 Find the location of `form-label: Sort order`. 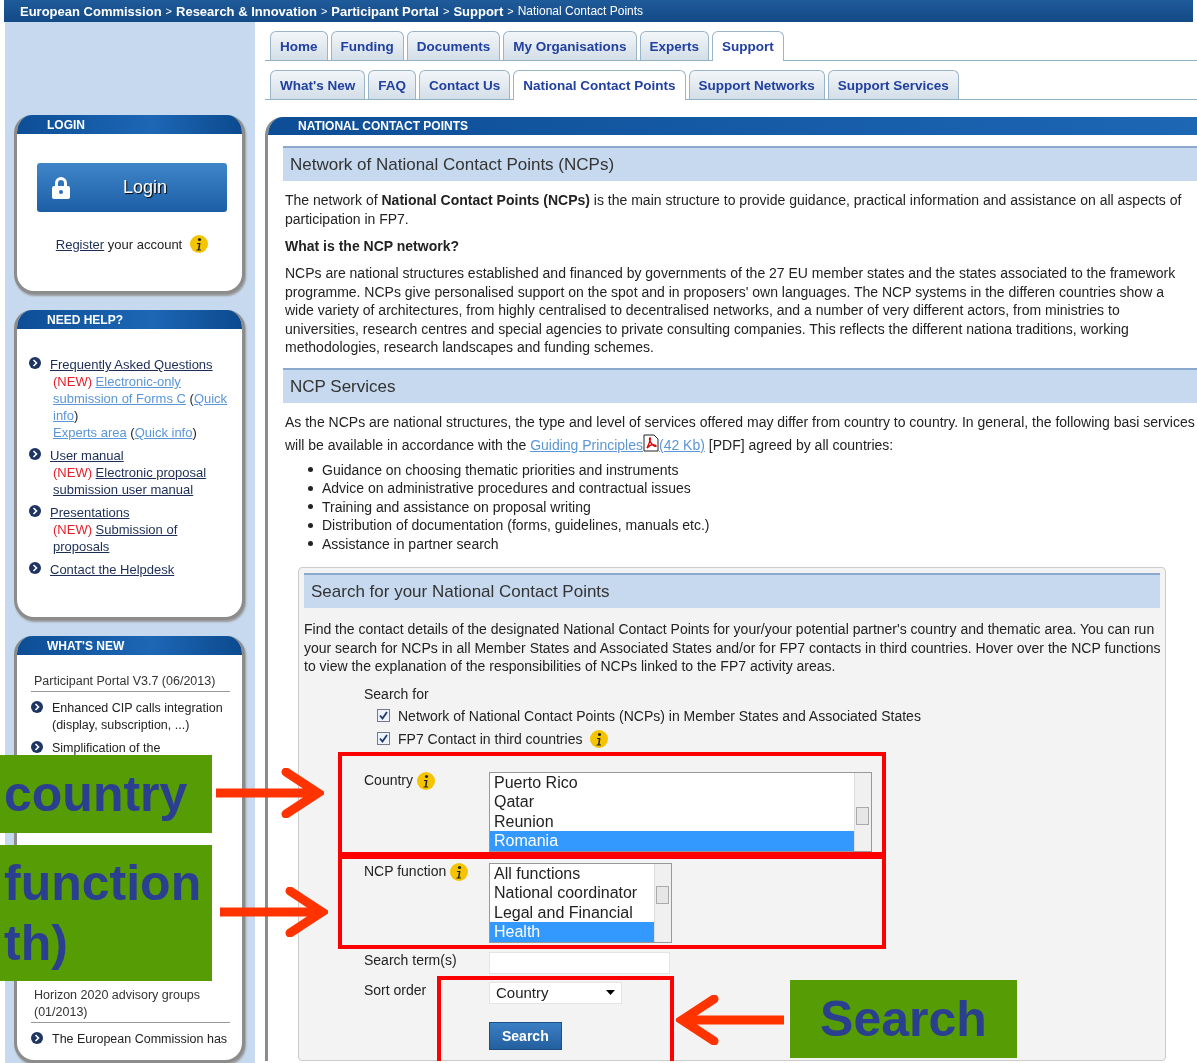

form-label: Sort order is located at coordinates (395, 989).